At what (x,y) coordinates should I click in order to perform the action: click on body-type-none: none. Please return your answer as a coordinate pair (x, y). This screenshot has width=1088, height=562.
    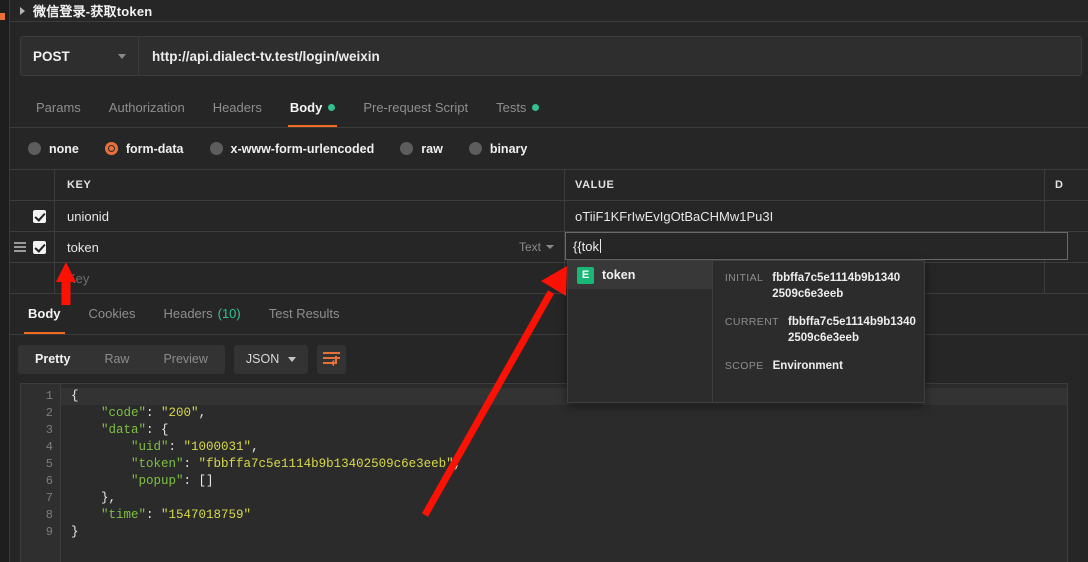
    Looking at the image, I should click on (53, 149).